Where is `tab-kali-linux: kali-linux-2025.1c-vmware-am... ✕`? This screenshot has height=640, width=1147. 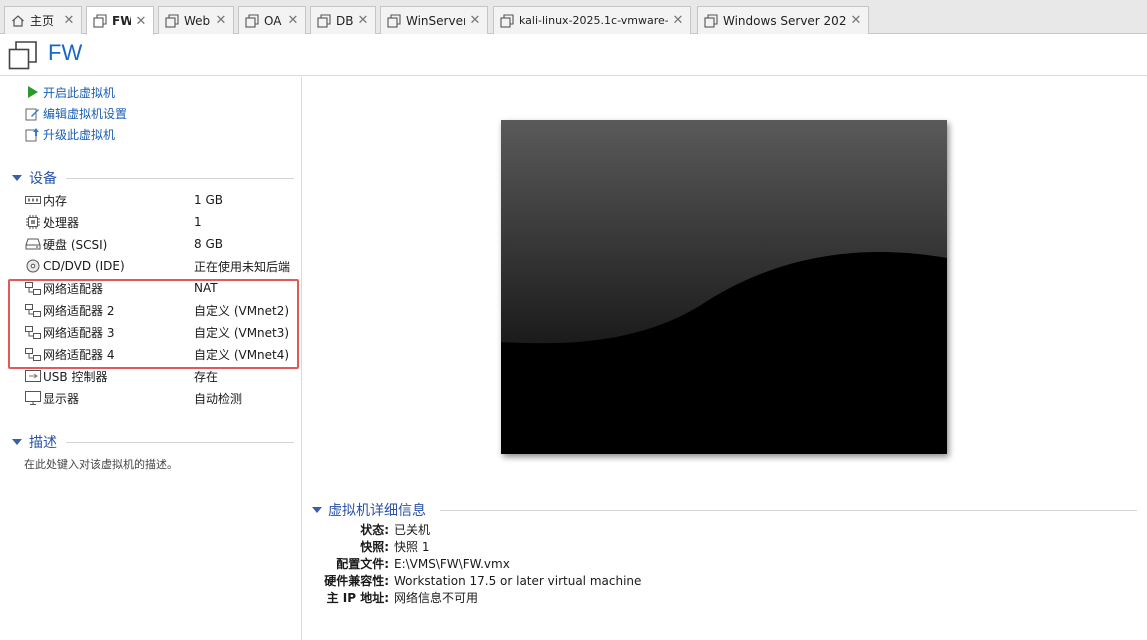 tab-kali-linux: kali-linux-2025.1c-vmware-am... ✕ is located at coordinates (592, 20).